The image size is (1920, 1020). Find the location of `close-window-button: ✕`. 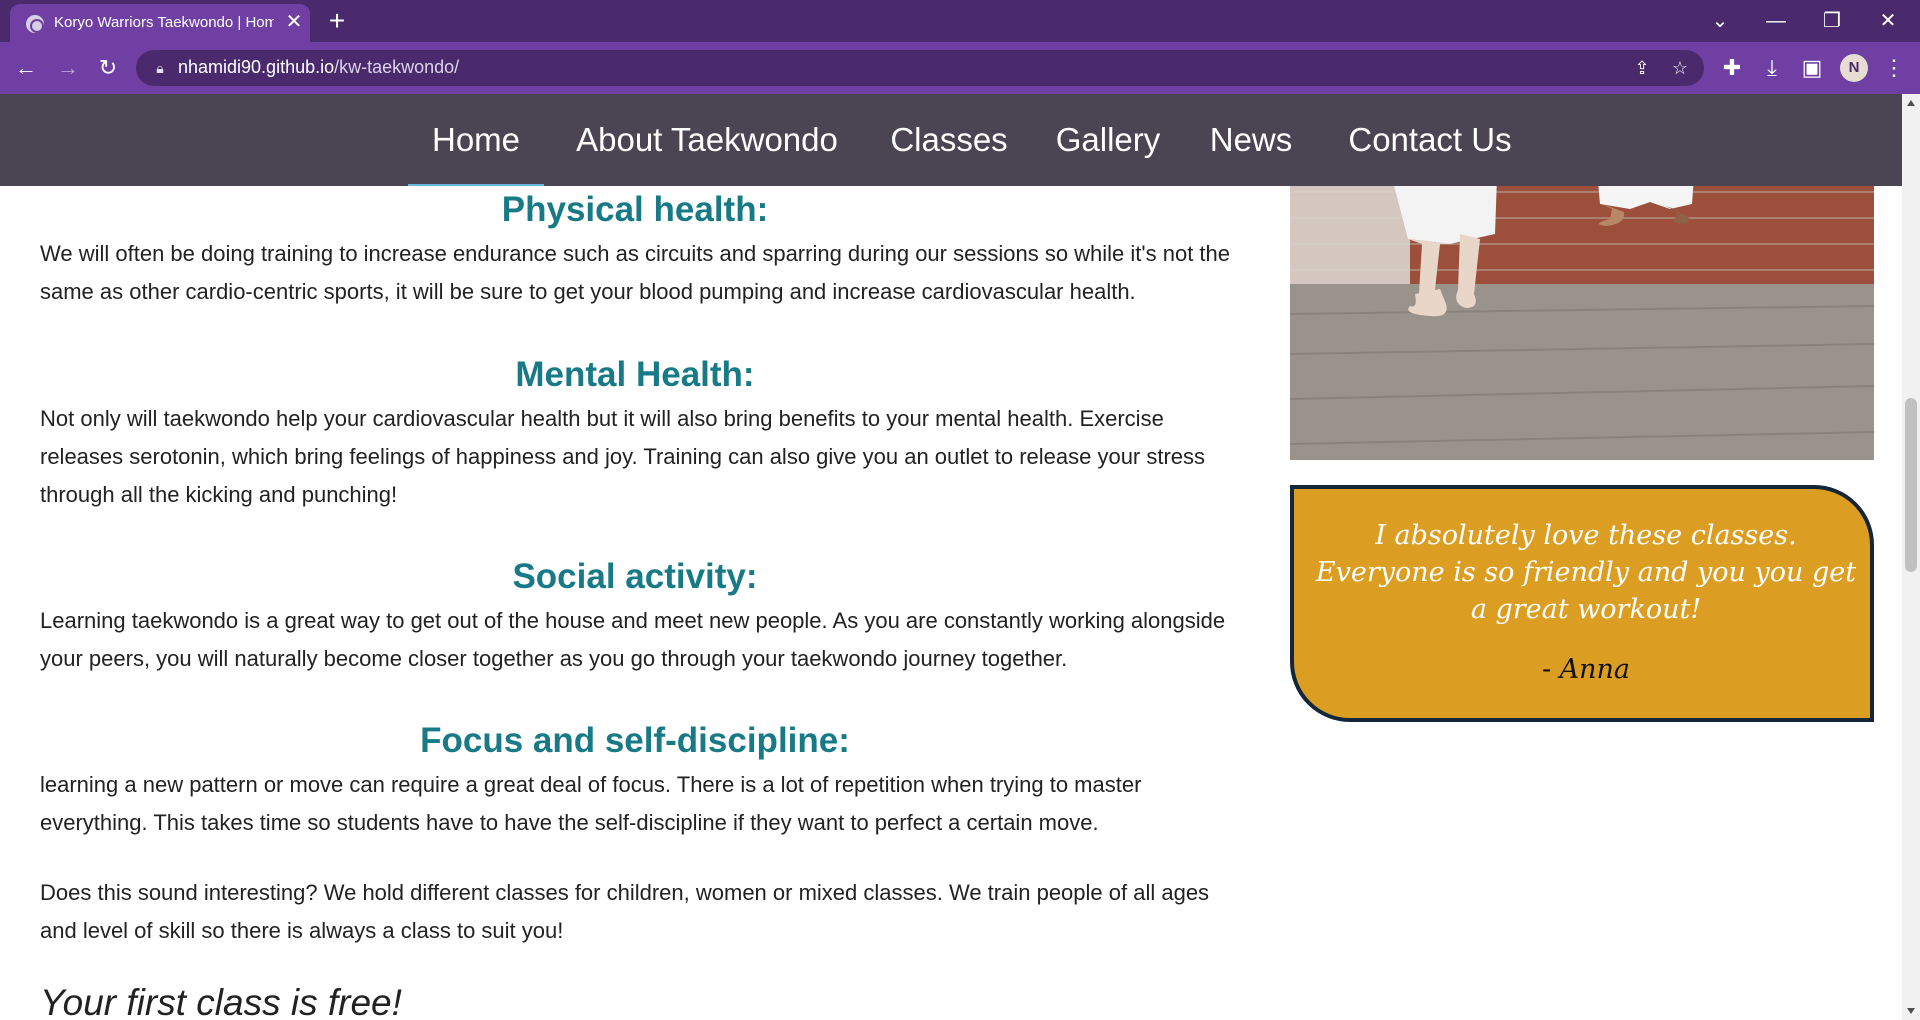

close-window-button: ✕ is located at coordinates (1888, 21).